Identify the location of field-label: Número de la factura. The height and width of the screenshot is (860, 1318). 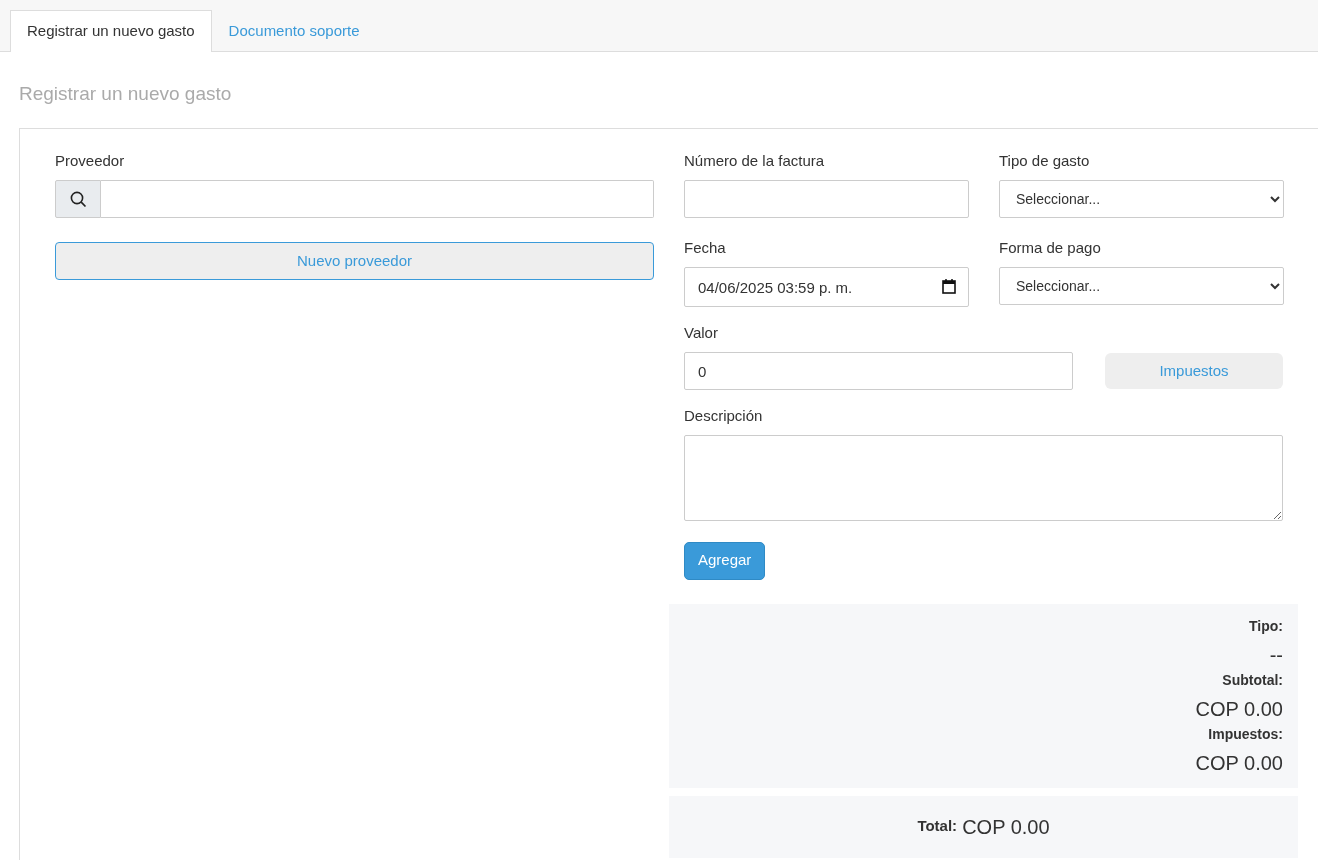
(755, 161).